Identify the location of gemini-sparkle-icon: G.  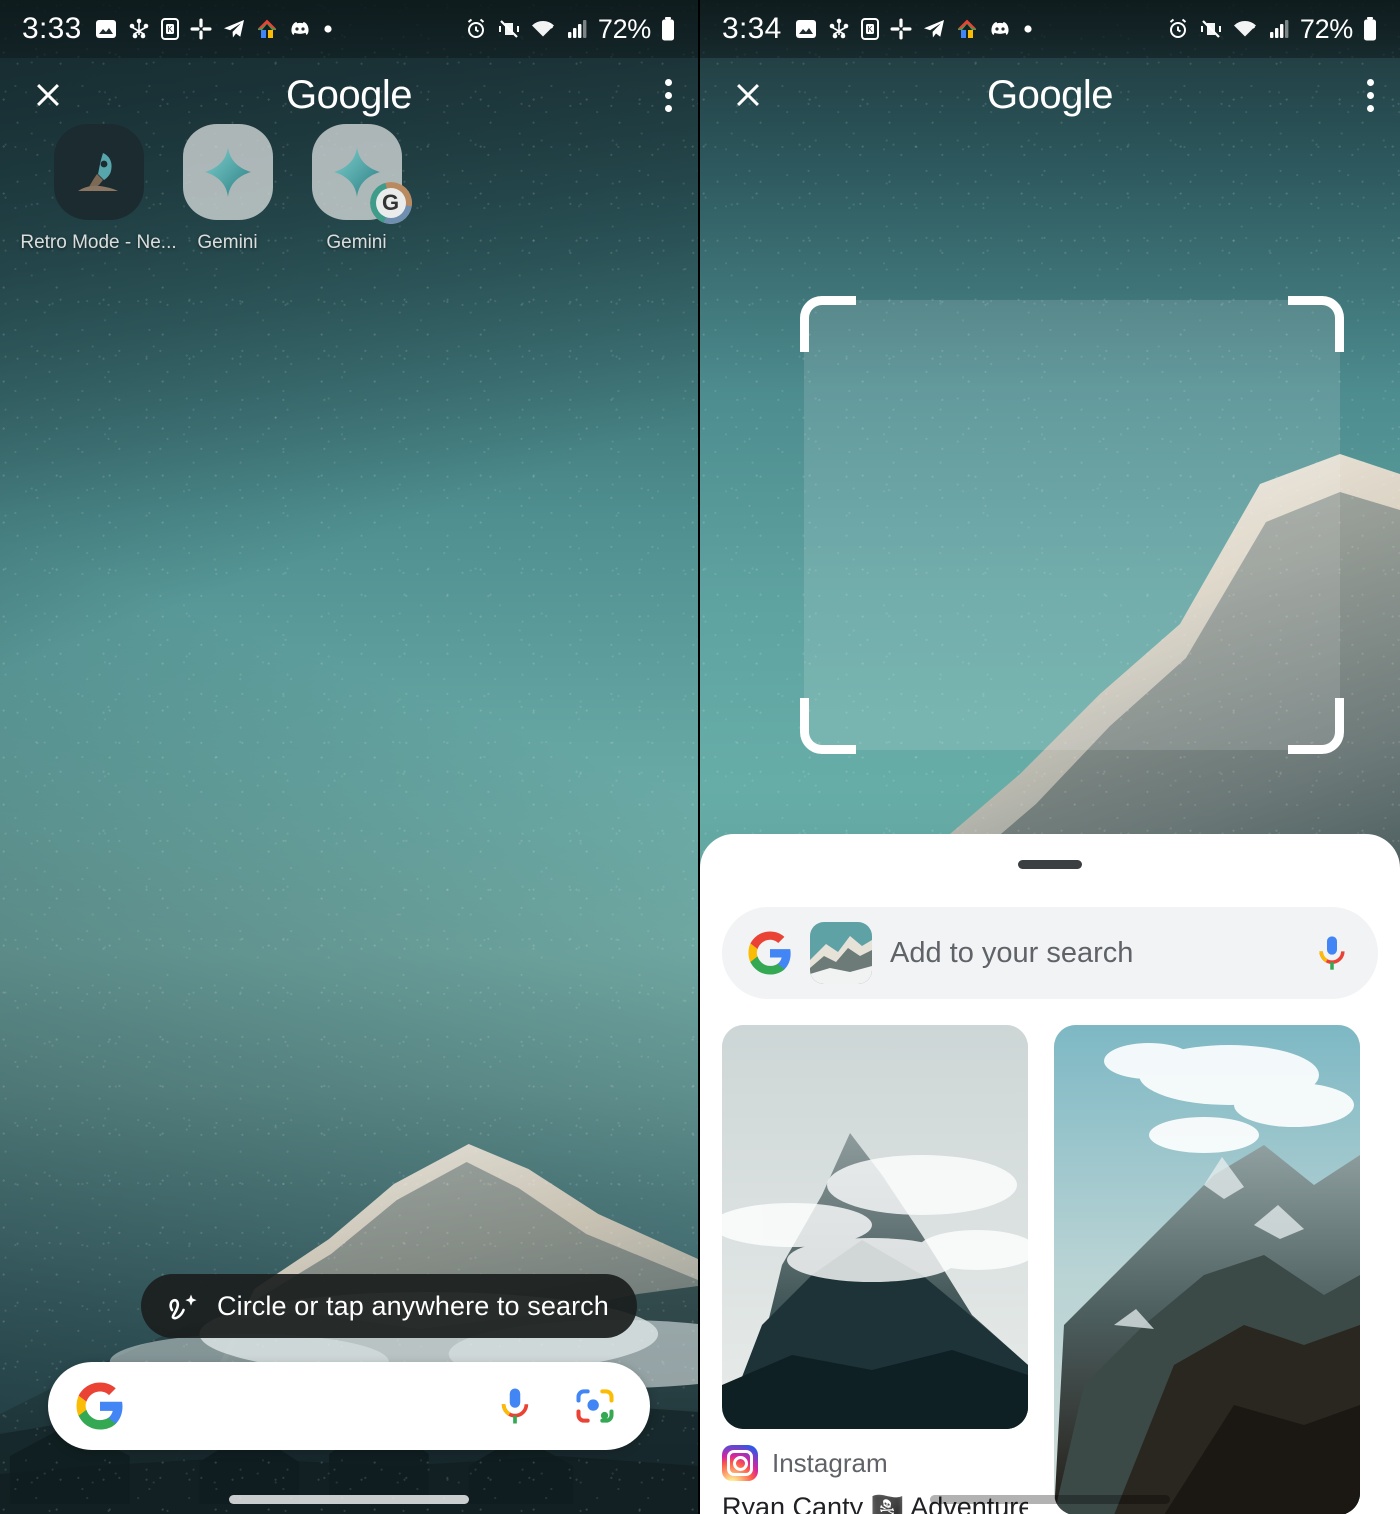
(361, 174).